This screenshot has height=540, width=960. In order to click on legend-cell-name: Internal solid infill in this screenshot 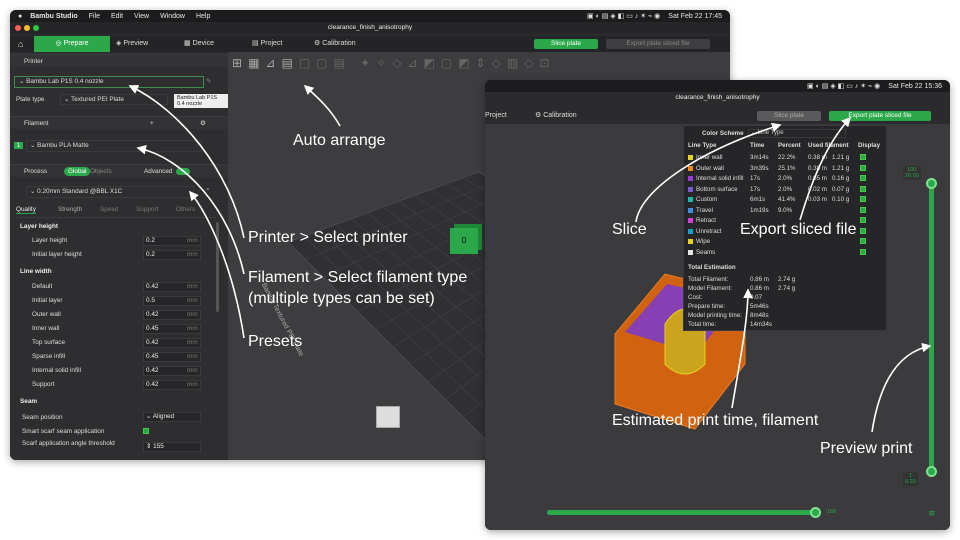, I will do `click(720, 178)`.